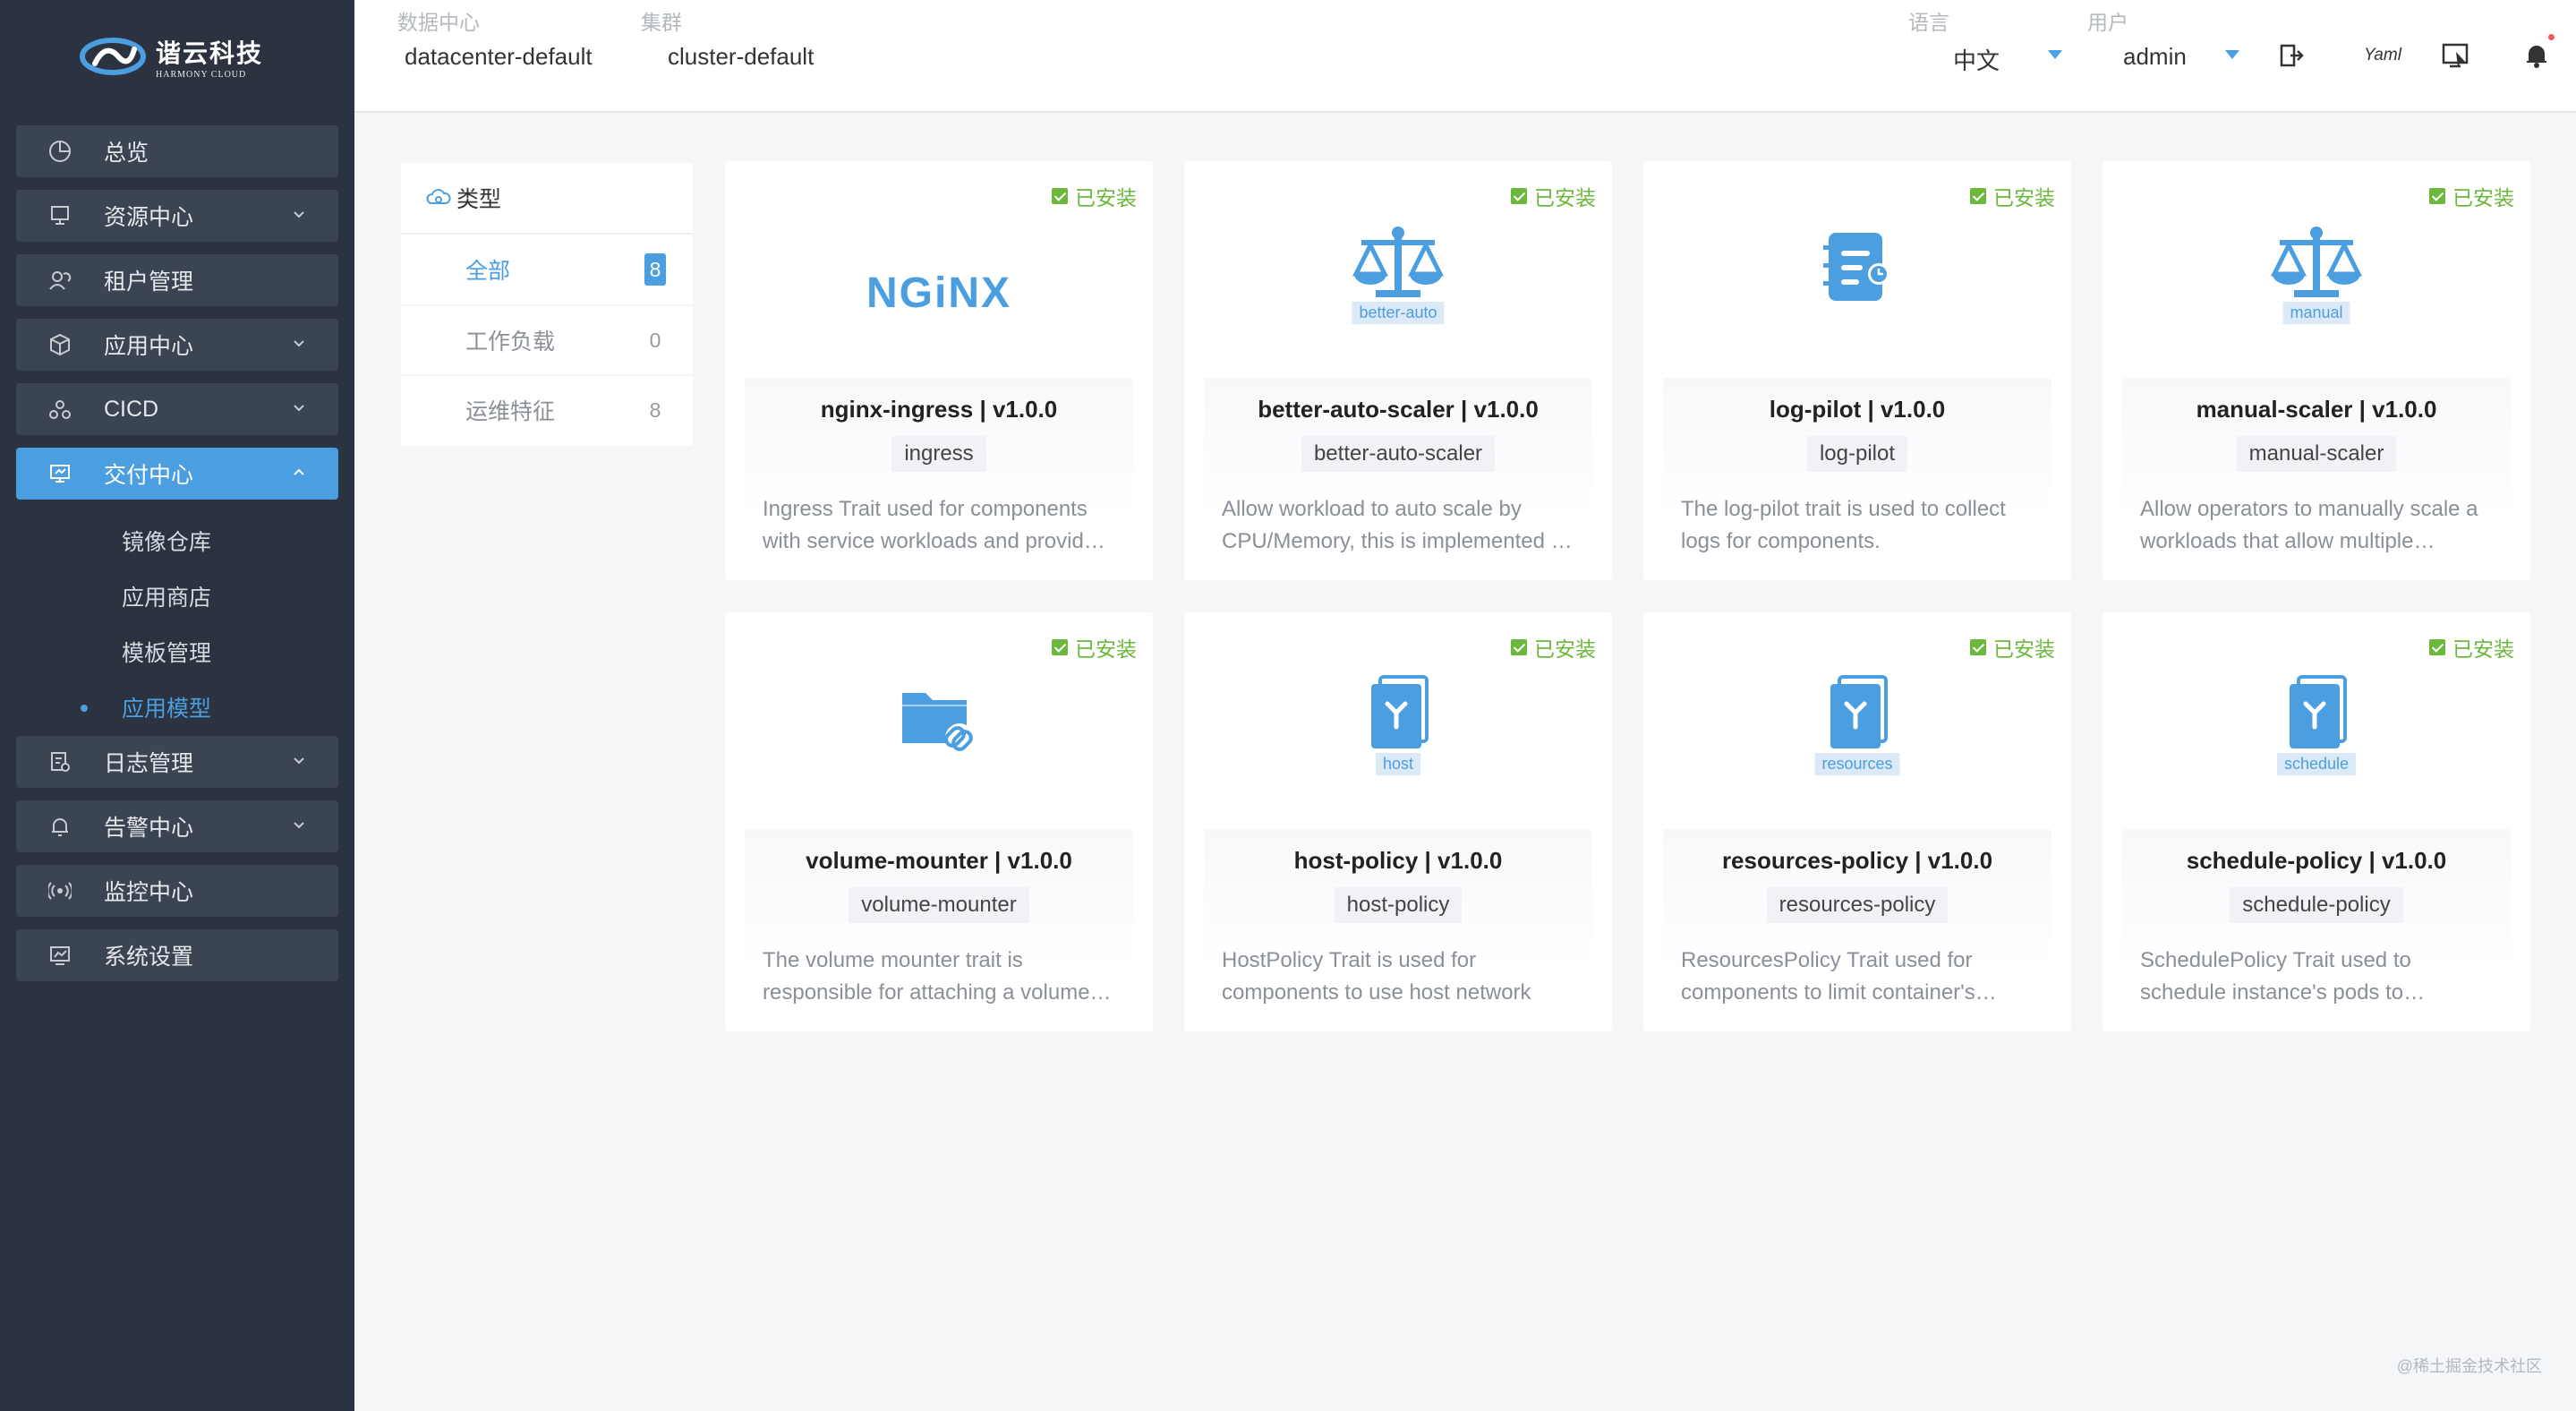  What do you see at coordinates (149, 763) in the screenshot?
I see `sidebar-item-label: 日志管理` at bounding box center [149, 763].